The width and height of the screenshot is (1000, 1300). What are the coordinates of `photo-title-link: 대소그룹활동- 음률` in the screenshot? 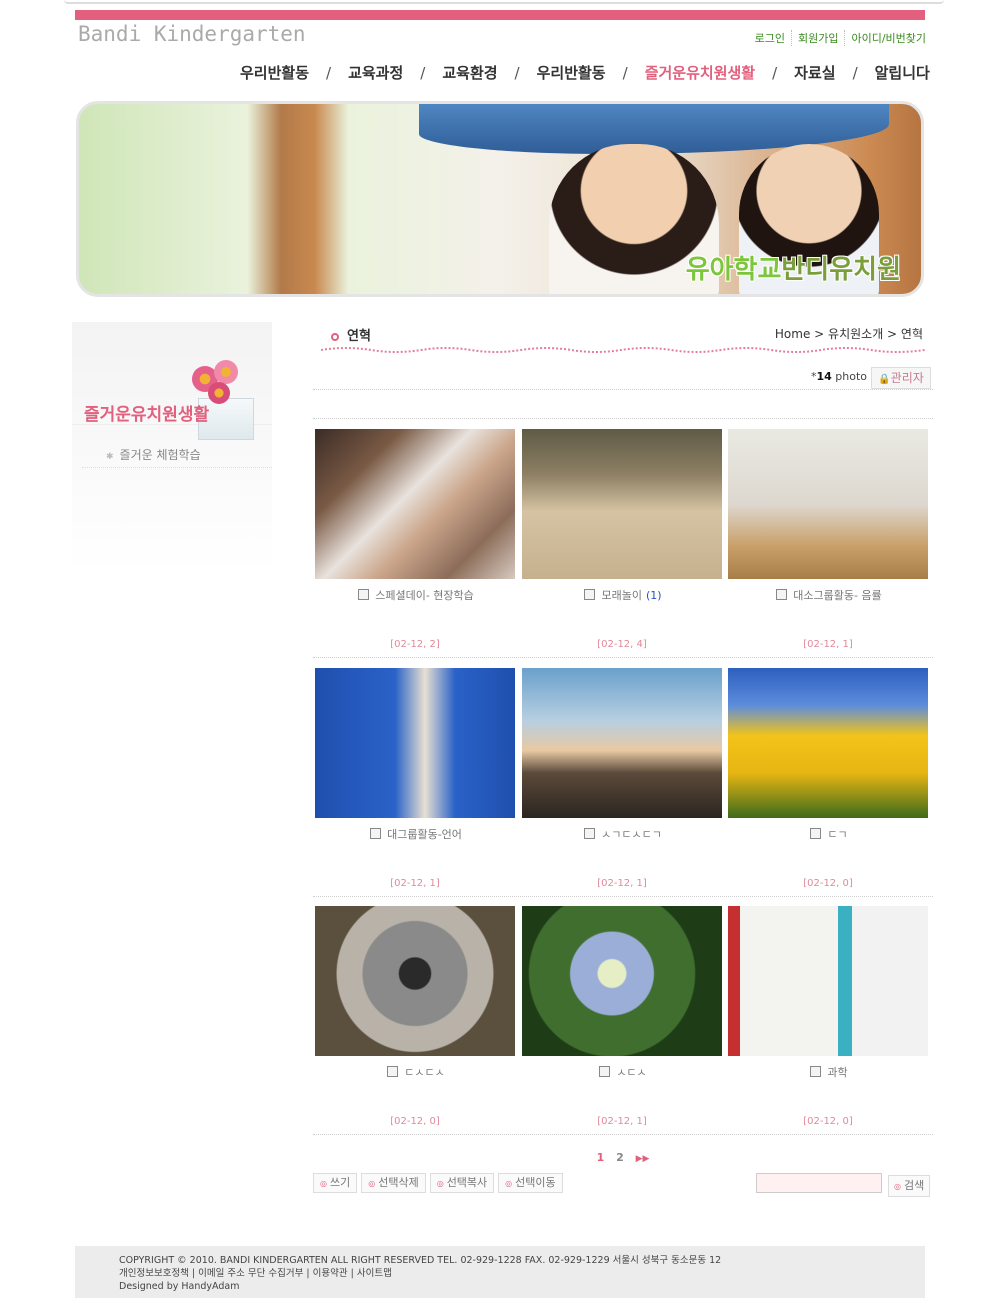 It's located at (837, 595).